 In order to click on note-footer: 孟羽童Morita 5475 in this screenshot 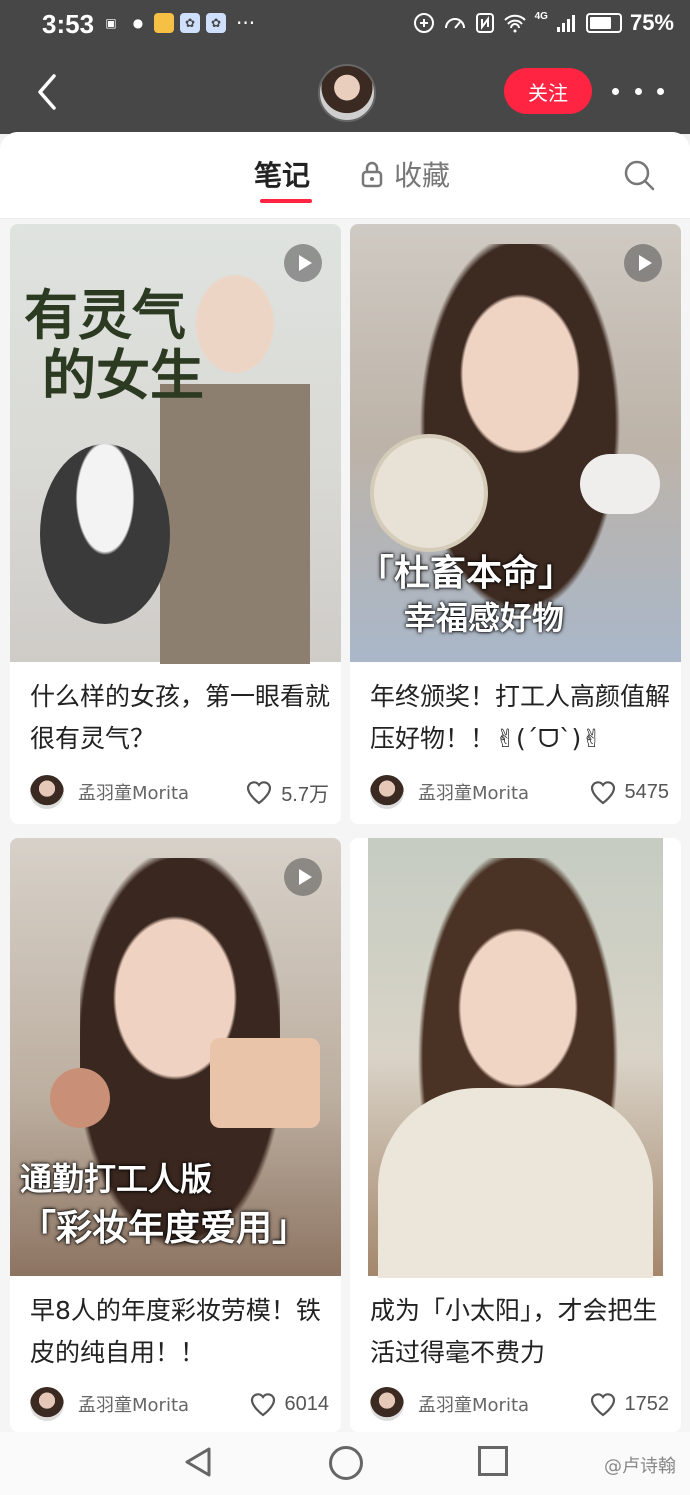, I will do `click(519, 792)`.